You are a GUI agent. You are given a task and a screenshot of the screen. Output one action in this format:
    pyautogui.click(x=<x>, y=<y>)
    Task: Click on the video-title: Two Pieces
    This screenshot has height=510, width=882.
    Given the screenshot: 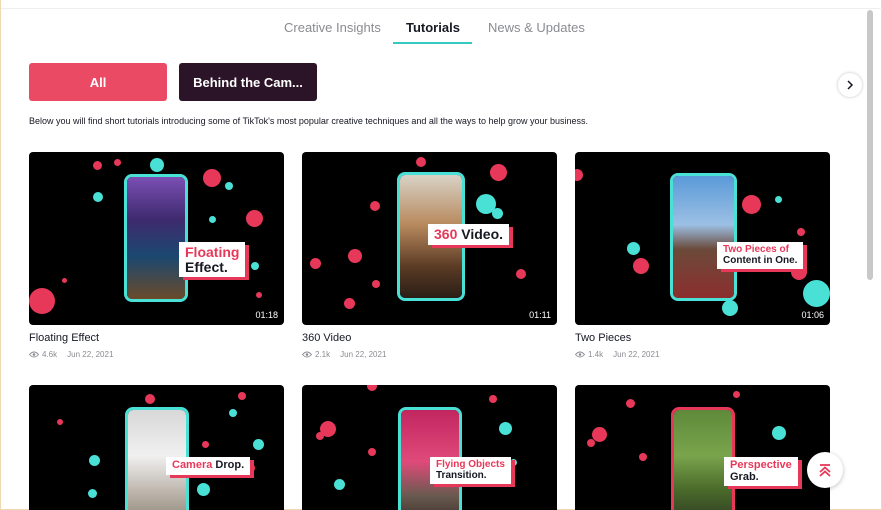 What is the action you would take?
    pyautogui.click(x=603, y=338)
    